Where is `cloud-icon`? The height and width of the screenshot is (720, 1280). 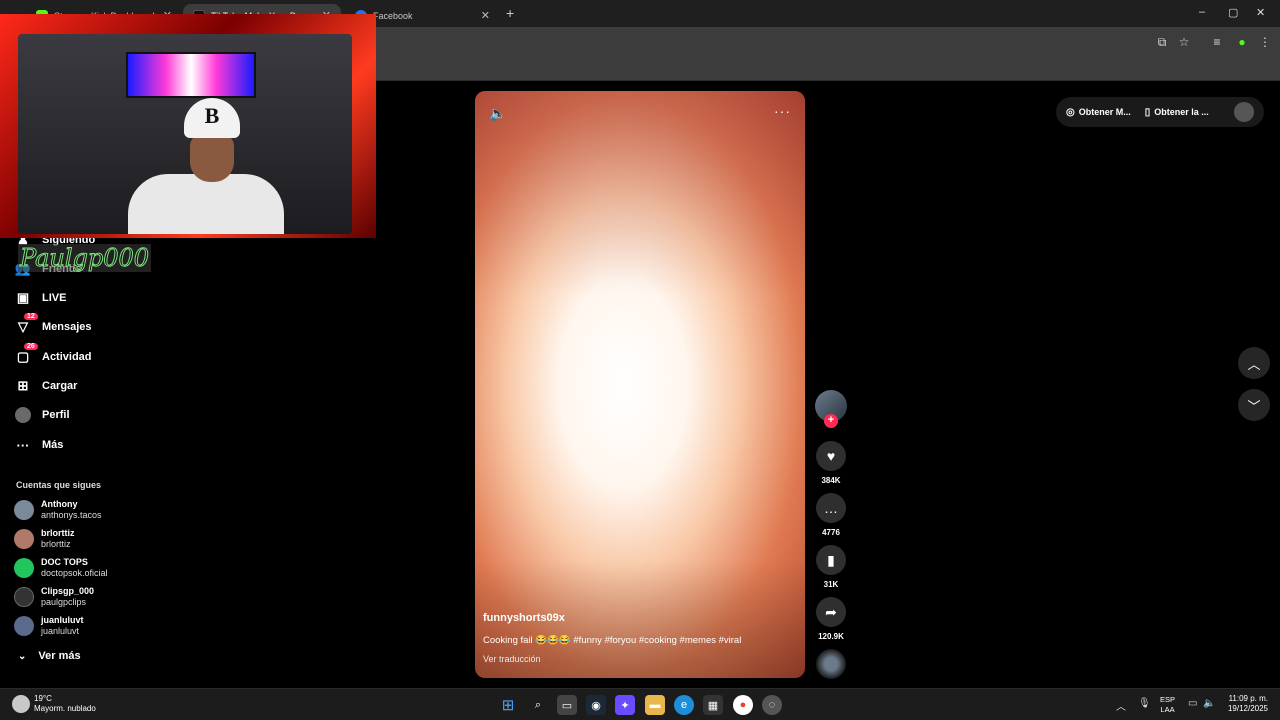
cloud-icon is located at coordinates (21, 704).